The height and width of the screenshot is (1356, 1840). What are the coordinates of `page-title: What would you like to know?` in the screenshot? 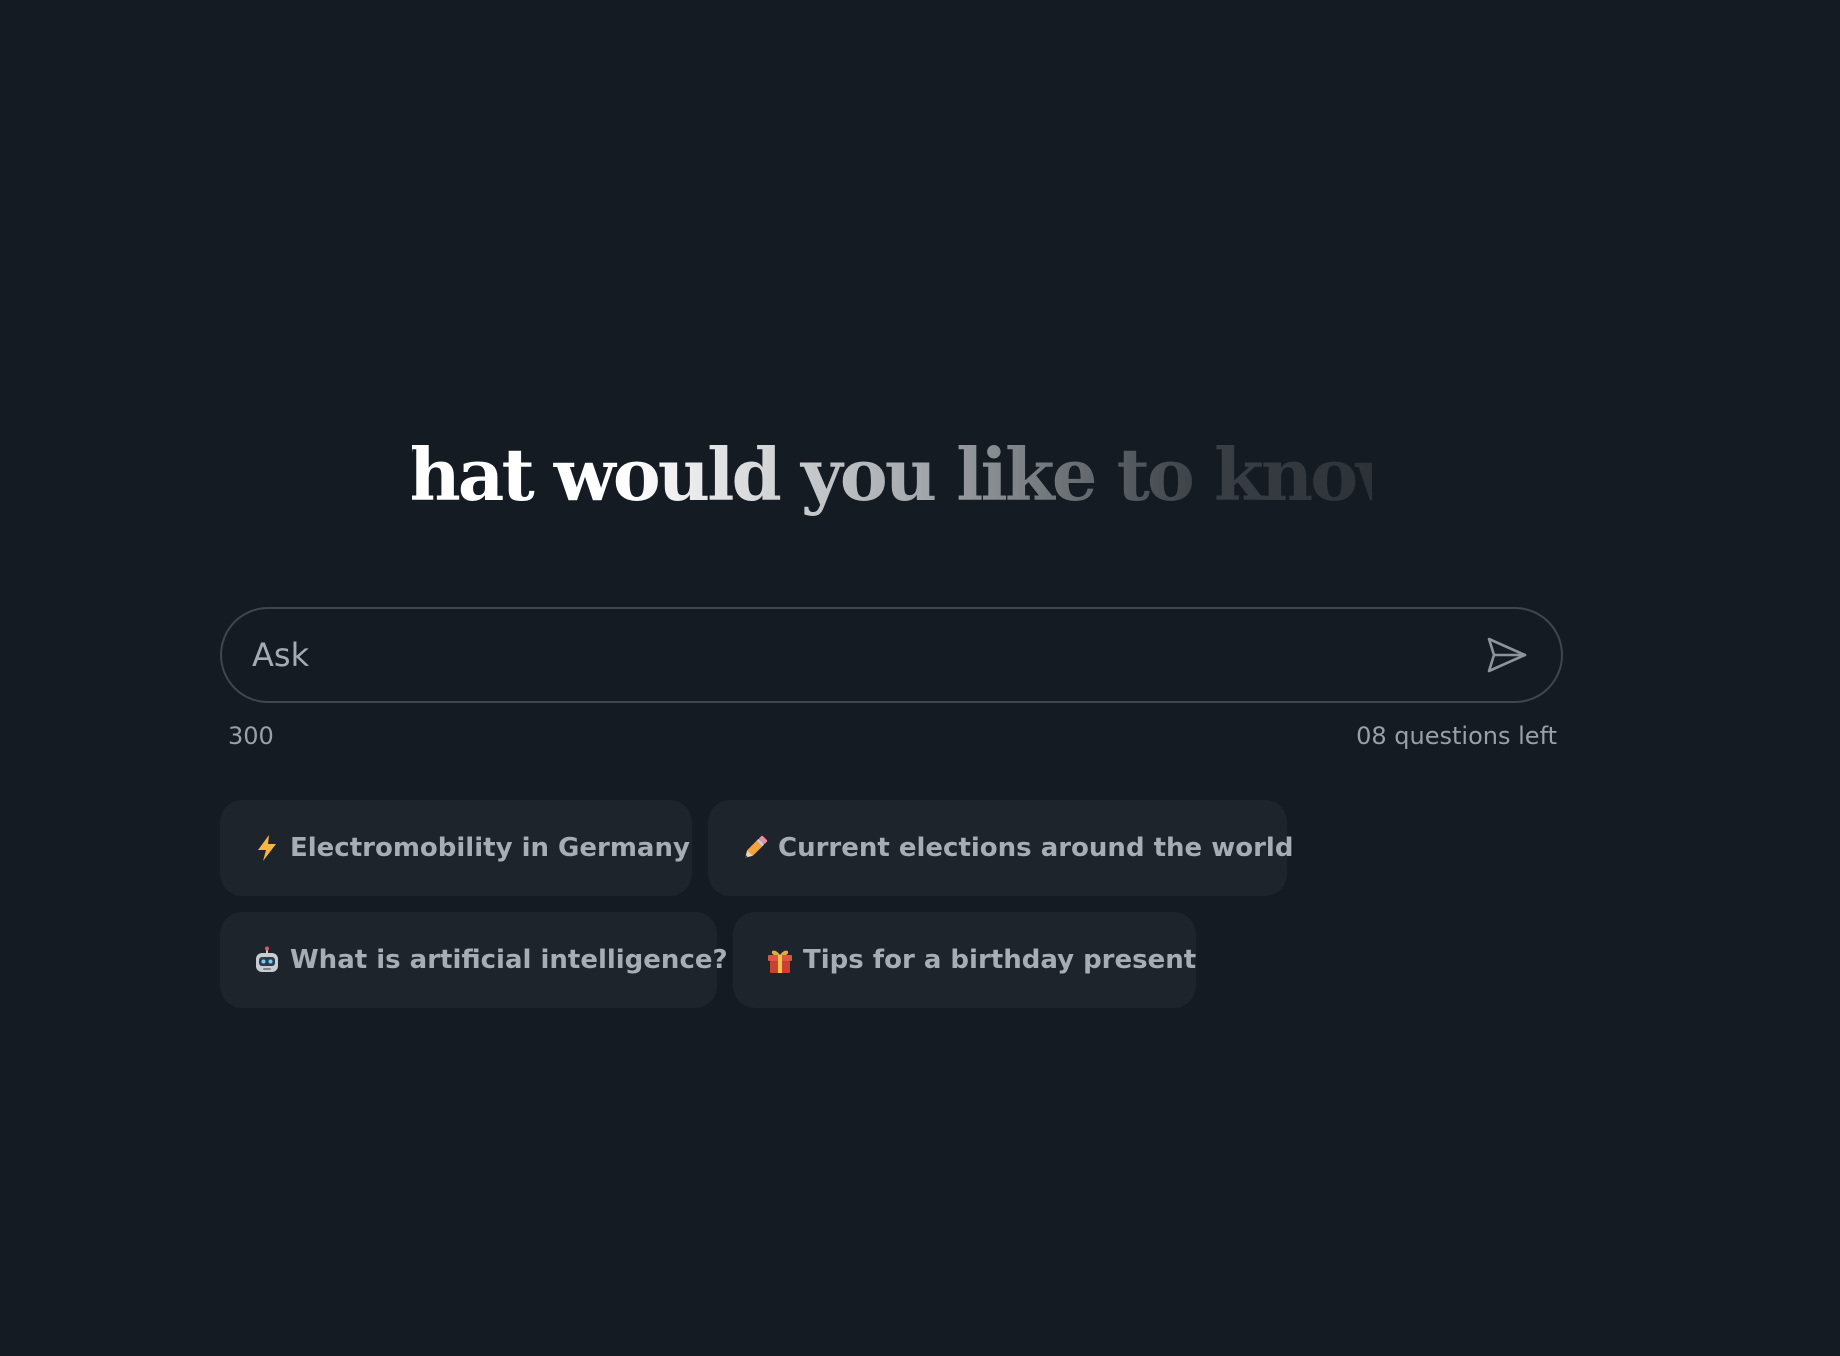 It's located at (892, 475).